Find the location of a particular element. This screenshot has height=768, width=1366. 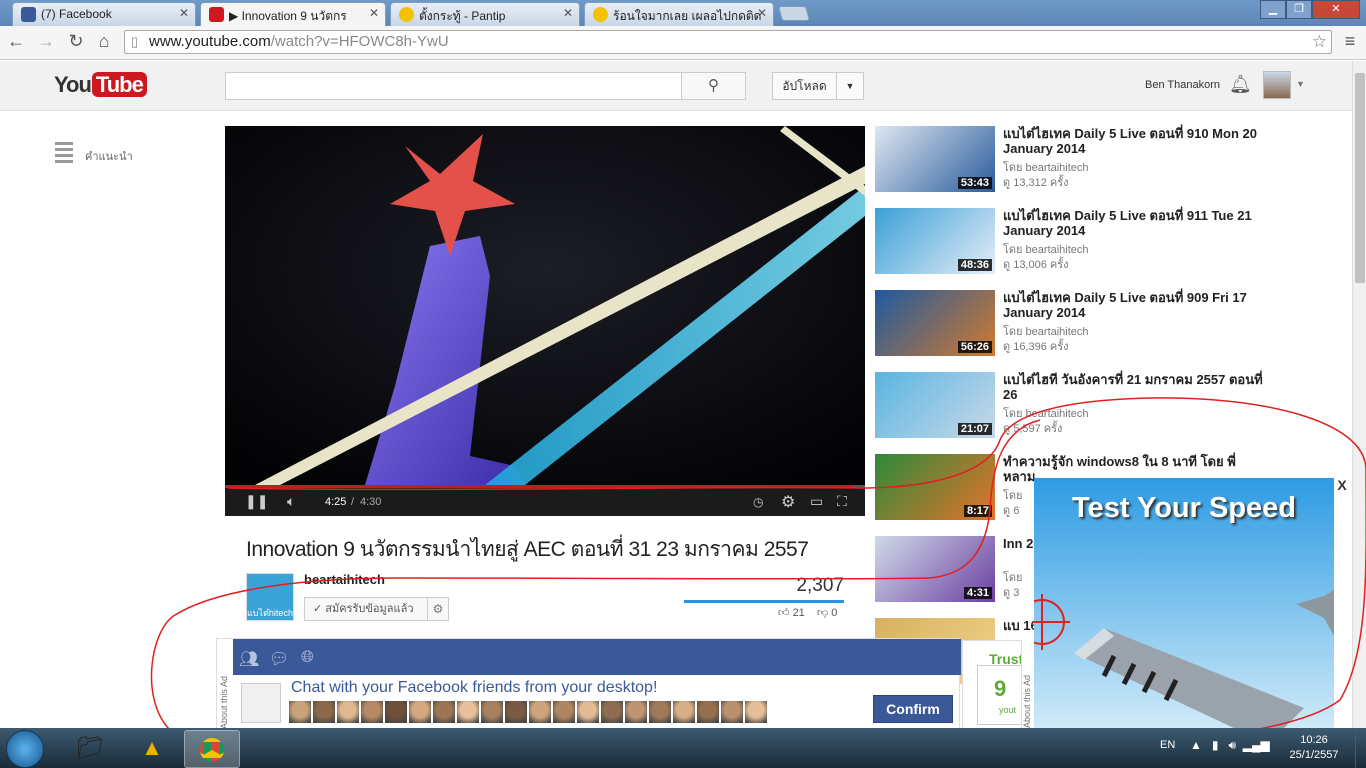

watch-later-icon: ◷ is located at coordinates (758, 502).